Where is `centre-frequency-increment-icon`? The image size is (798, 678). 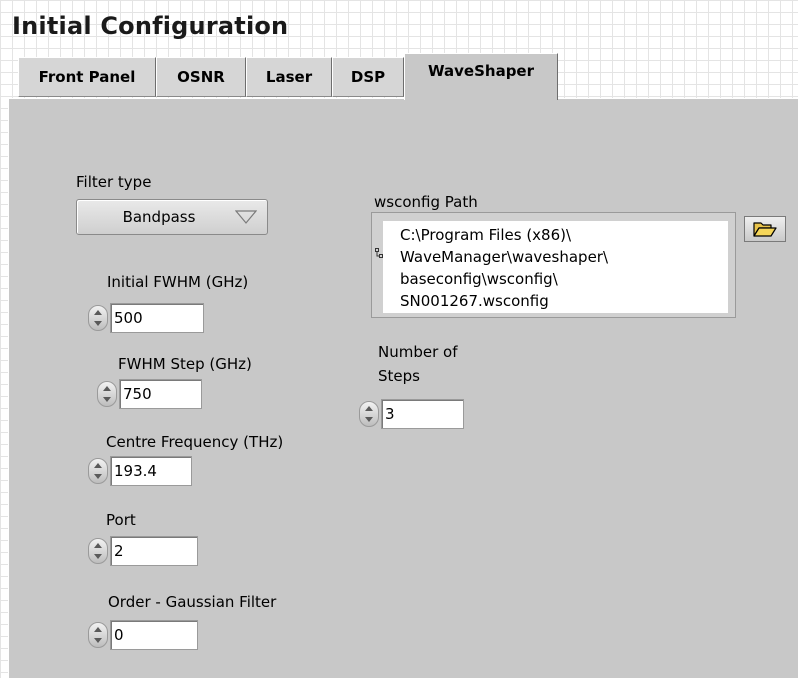
centre-frequency-increment-icon is located at coordinates (98, 471).